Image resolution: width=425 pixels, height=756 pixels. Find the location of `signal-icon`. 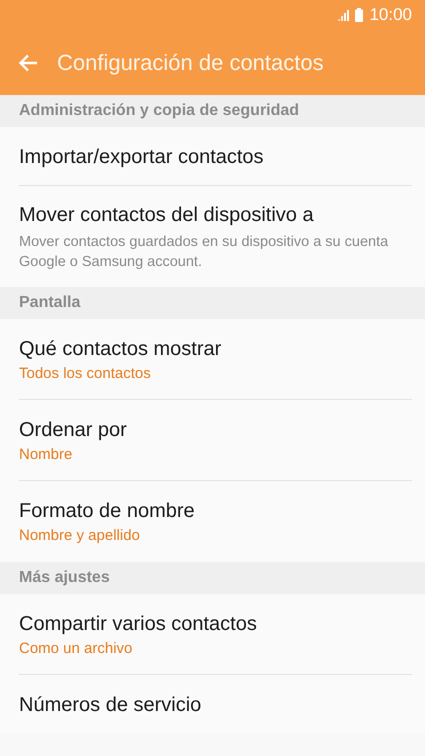

signal-icon is located at coordinates (345, 15).